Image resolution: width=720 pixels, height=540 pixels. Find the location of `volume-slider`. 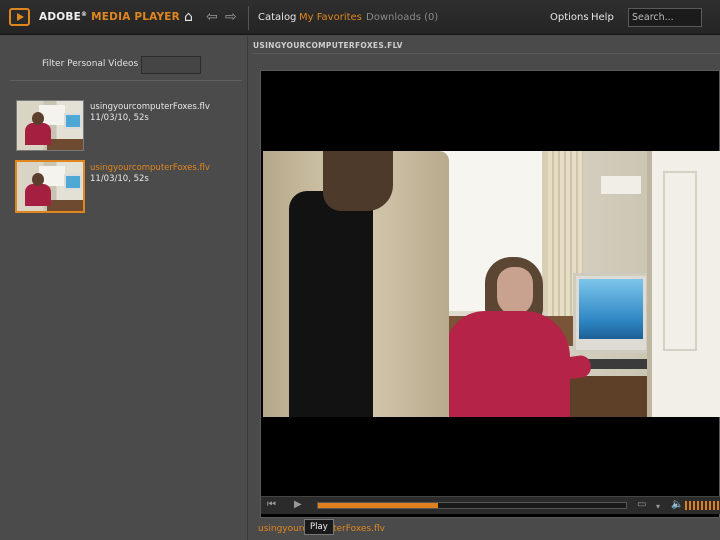

volume-slider is located at coordinates (702, 505).